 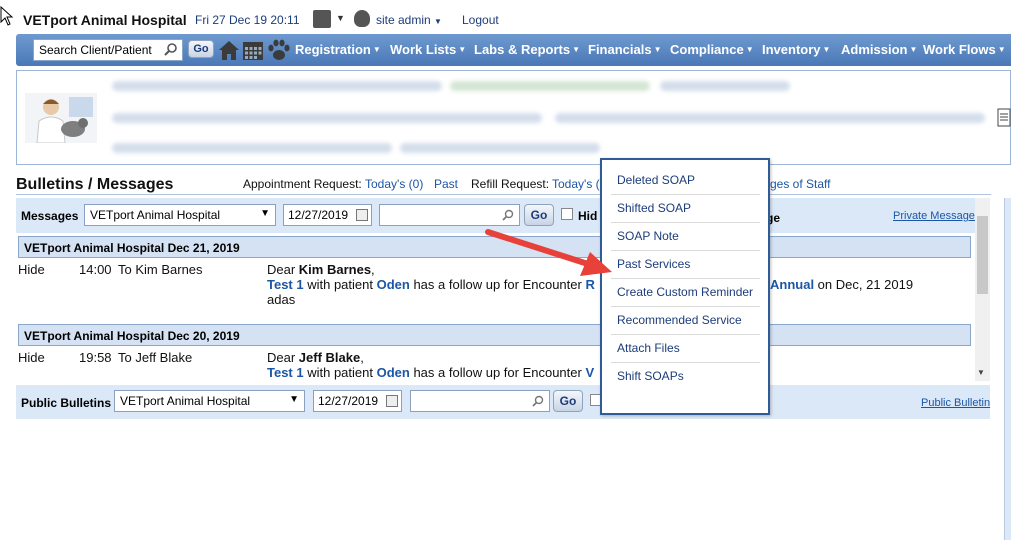 I want to click on site-shield-icon, so click(x=362, y=18).